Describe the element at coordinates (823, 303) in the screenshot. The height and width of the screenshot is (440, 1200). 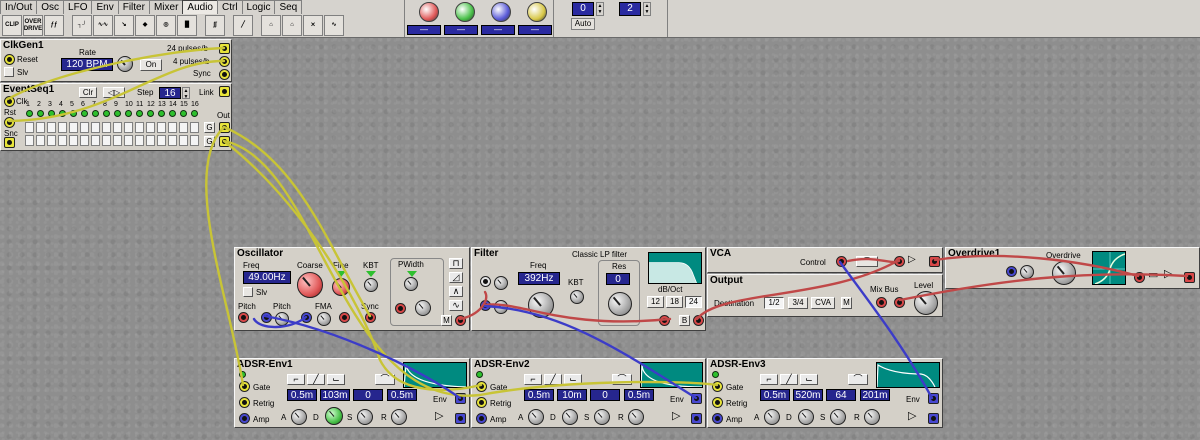
I see `dest-cva-button: CVA` at that location.